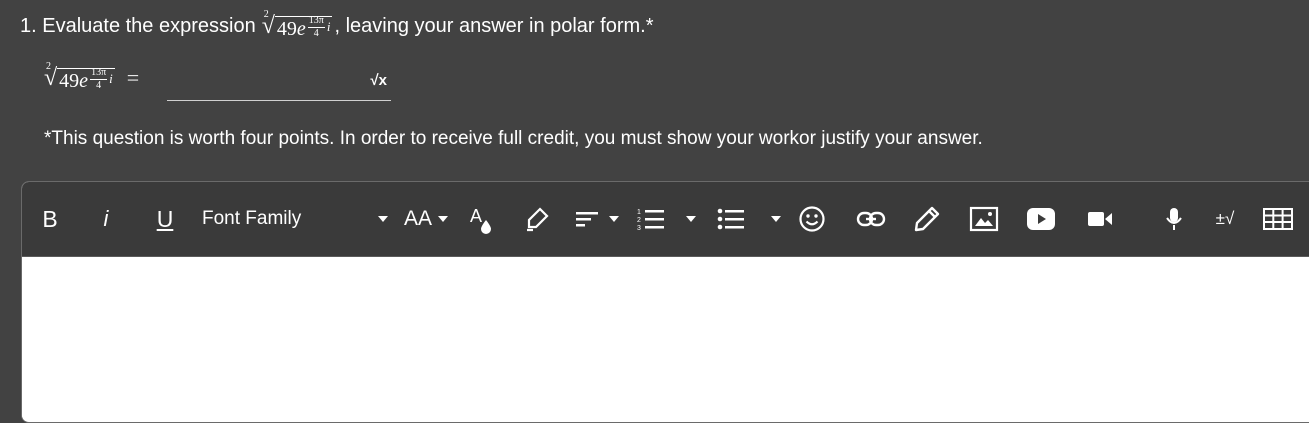 This screenshot has width=1309, height=423. What do you see at coordinates (537, 219) in the screenshot?
I see `highlighter-icon` at bounding box center [537, 219].